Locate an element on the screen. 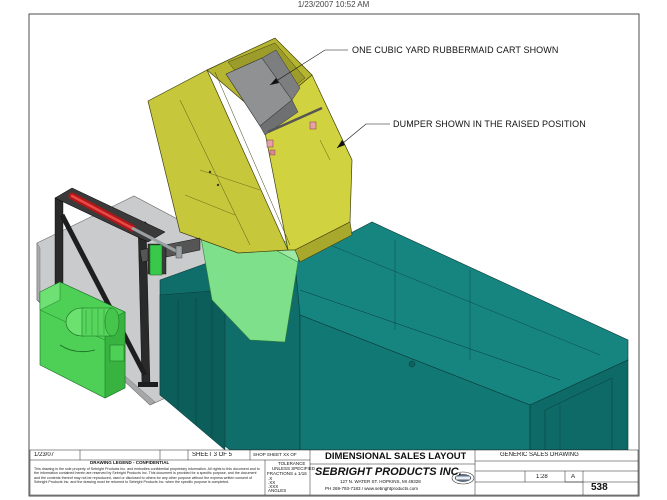 This screenshot has height=500, width=667. company-name: SEBRIGHT PRODUCTS INC. is located at coordinates (388, 472).